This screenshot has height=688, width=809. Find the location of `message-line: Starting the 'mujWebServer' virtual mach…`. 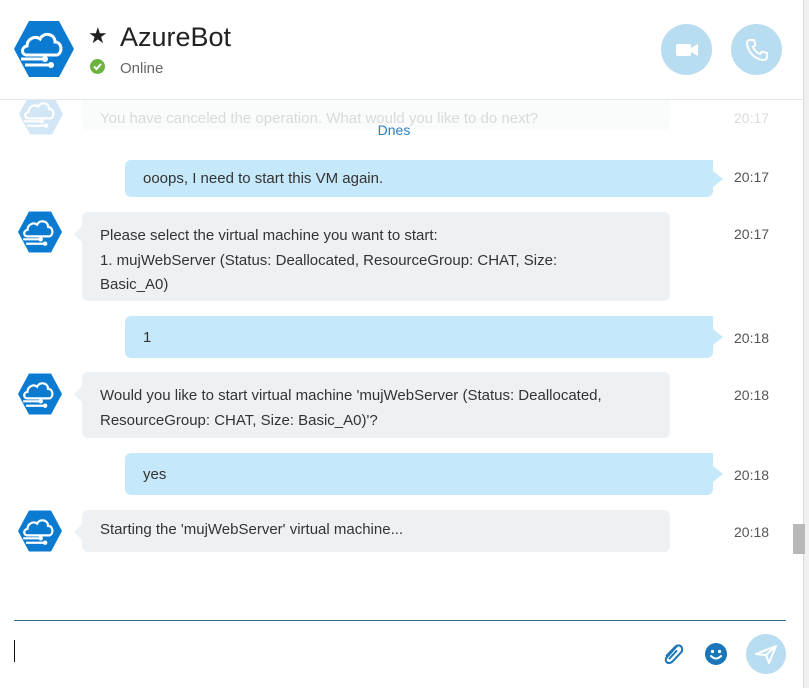

message-line: Starting the 'mujWebServer' virtual mach… is located at coordinates (252, 529).